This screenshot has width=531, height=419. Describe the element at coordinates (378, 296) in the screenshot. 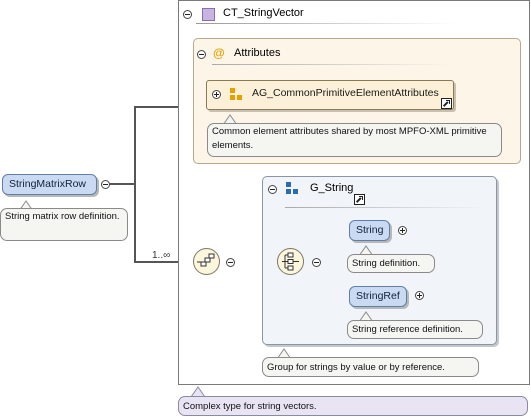

I see `child-element-stringref: StringRef` at that location.